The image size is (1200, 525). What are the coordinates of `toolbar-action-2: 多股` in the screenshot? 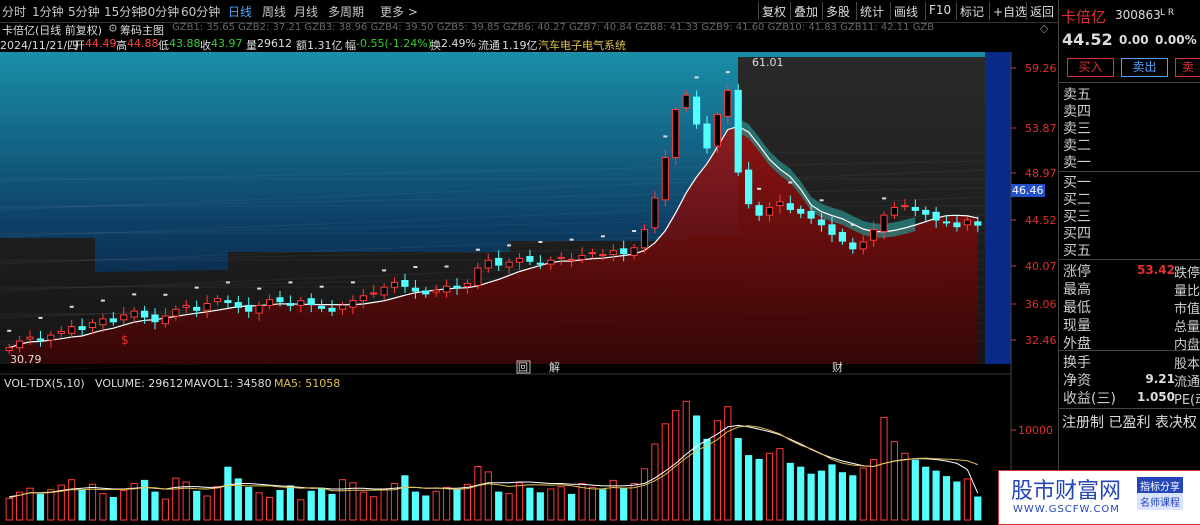 It's located at (838, 11).